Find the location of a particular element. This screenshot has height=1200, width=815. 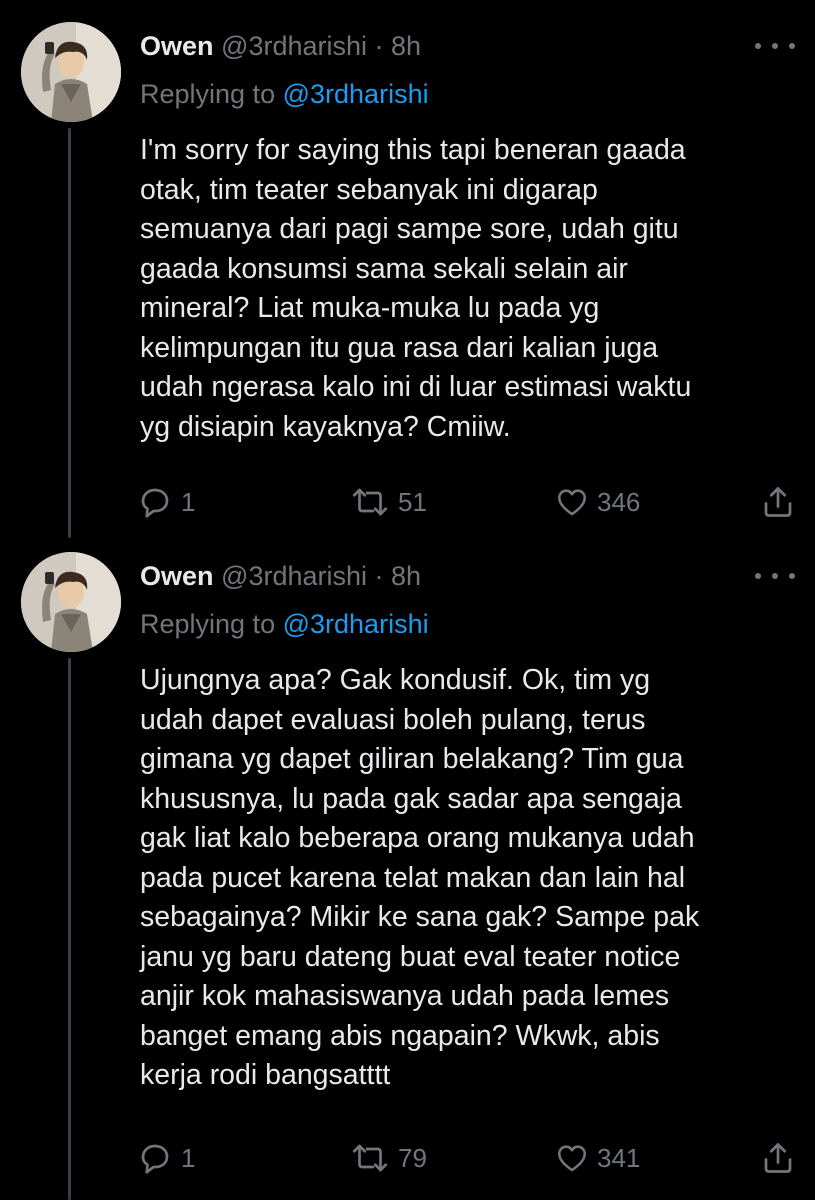

retweet-button: 51 is located at coordinates (388, 502).